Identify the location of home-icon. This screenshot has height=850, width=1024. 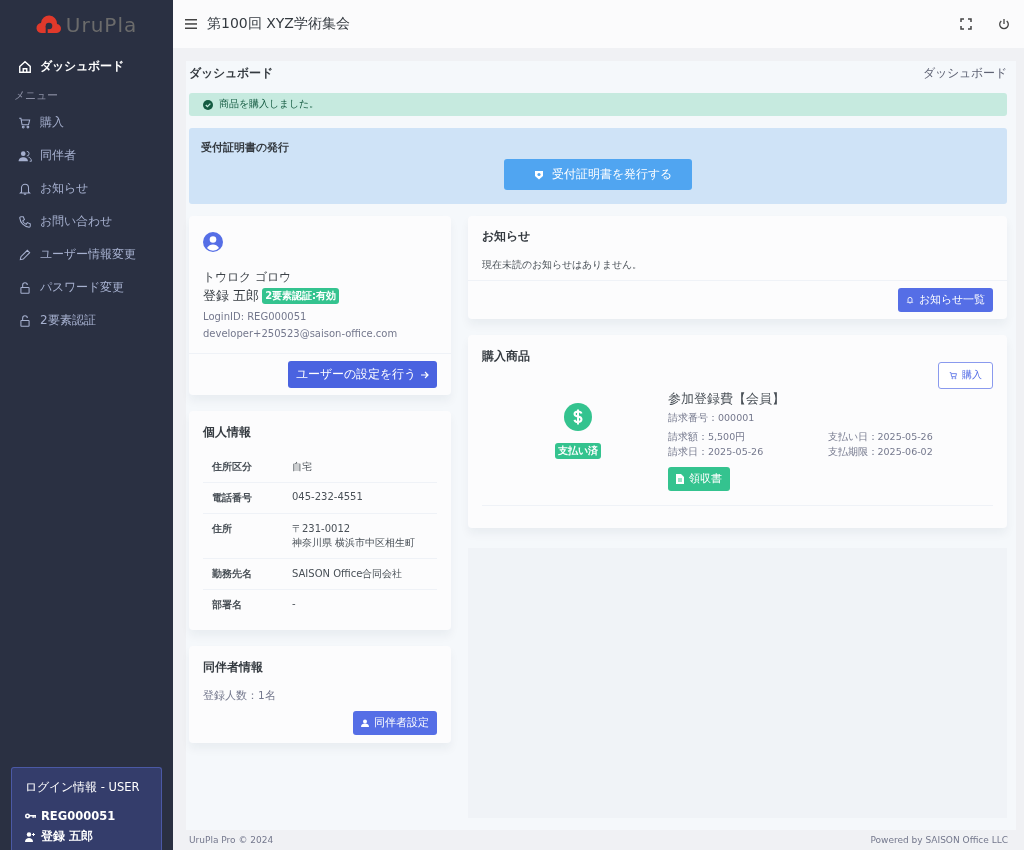
(25, 66).